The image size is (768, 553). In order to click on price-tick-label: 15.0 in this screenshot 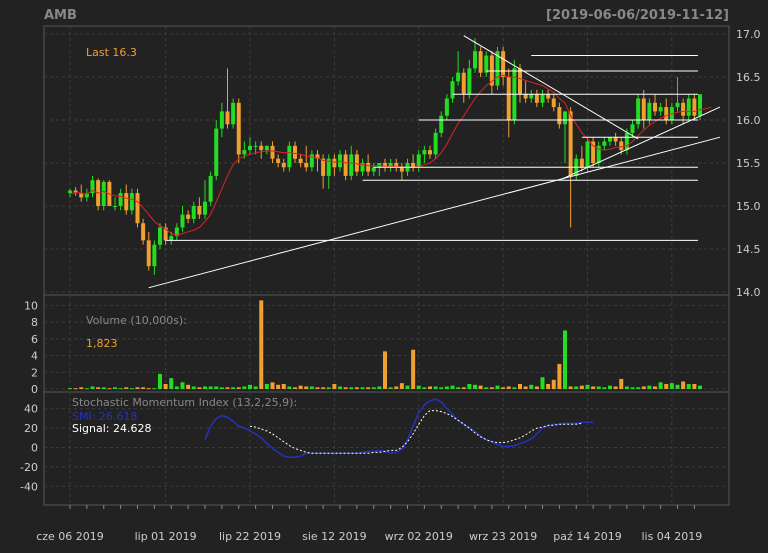, I will do `click(748, 206)`.